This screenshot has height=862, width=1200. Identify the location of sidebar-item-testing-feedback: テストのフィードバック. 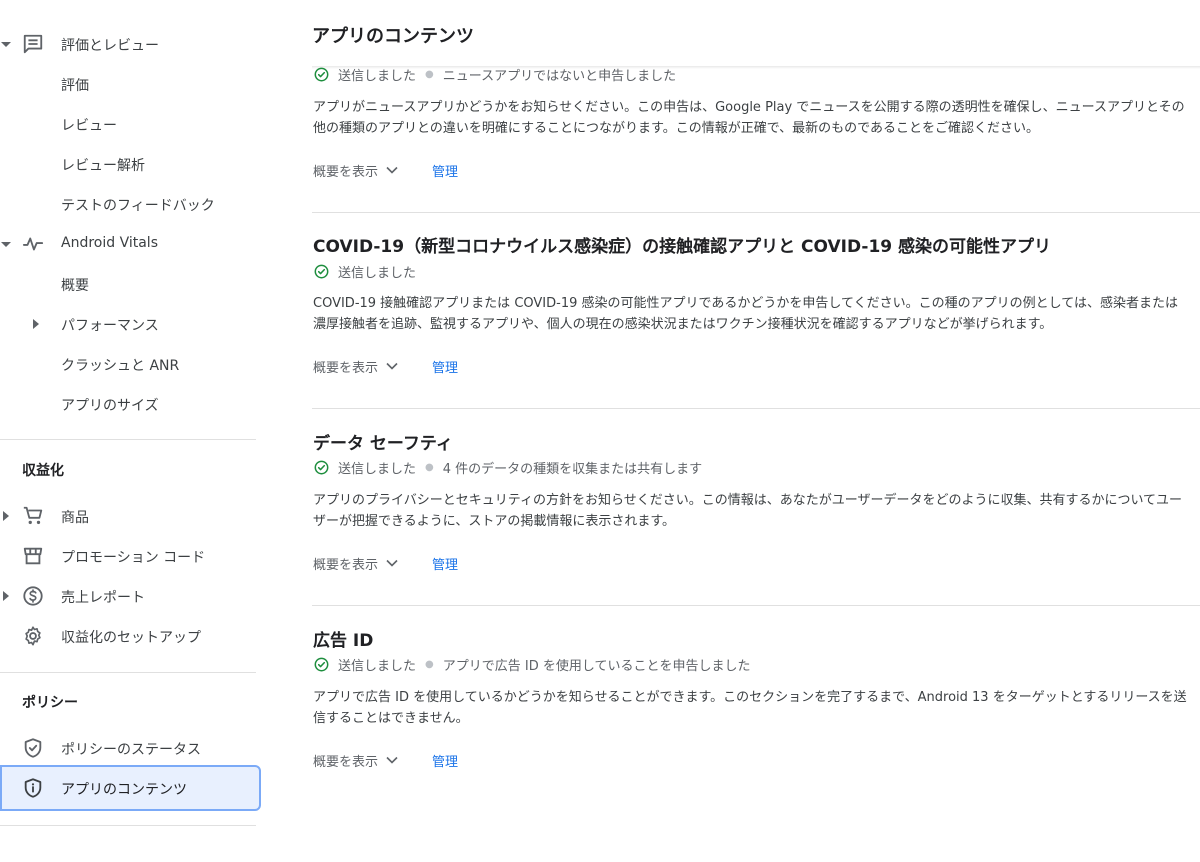
(131, 204).